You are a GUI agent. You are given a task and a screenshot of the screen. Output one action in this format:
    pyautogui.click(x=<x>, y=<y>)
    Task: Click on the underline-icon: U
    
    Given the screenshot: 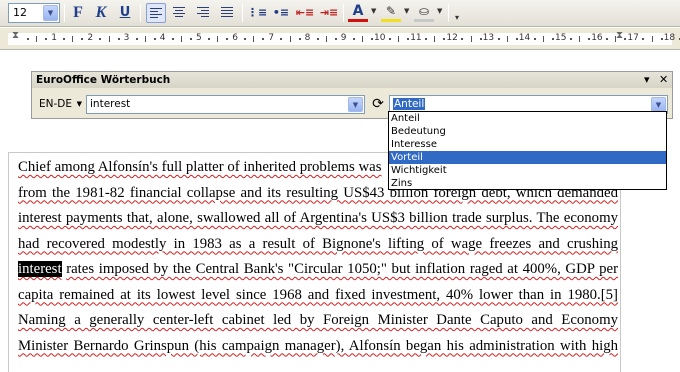 What is the action you would take?
    pyautogui.click(x=125, y=12)
    